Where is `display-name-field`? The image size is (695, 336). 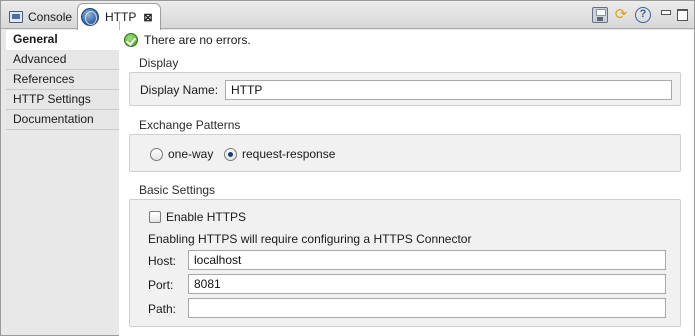 display-name-field is located at coordinates (448, 90).